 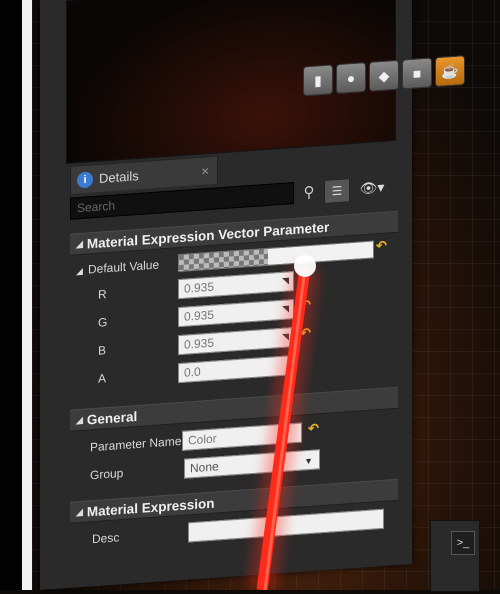 I want to click on parameter-name-label: Parameter Name, so click(x=136, y=444).